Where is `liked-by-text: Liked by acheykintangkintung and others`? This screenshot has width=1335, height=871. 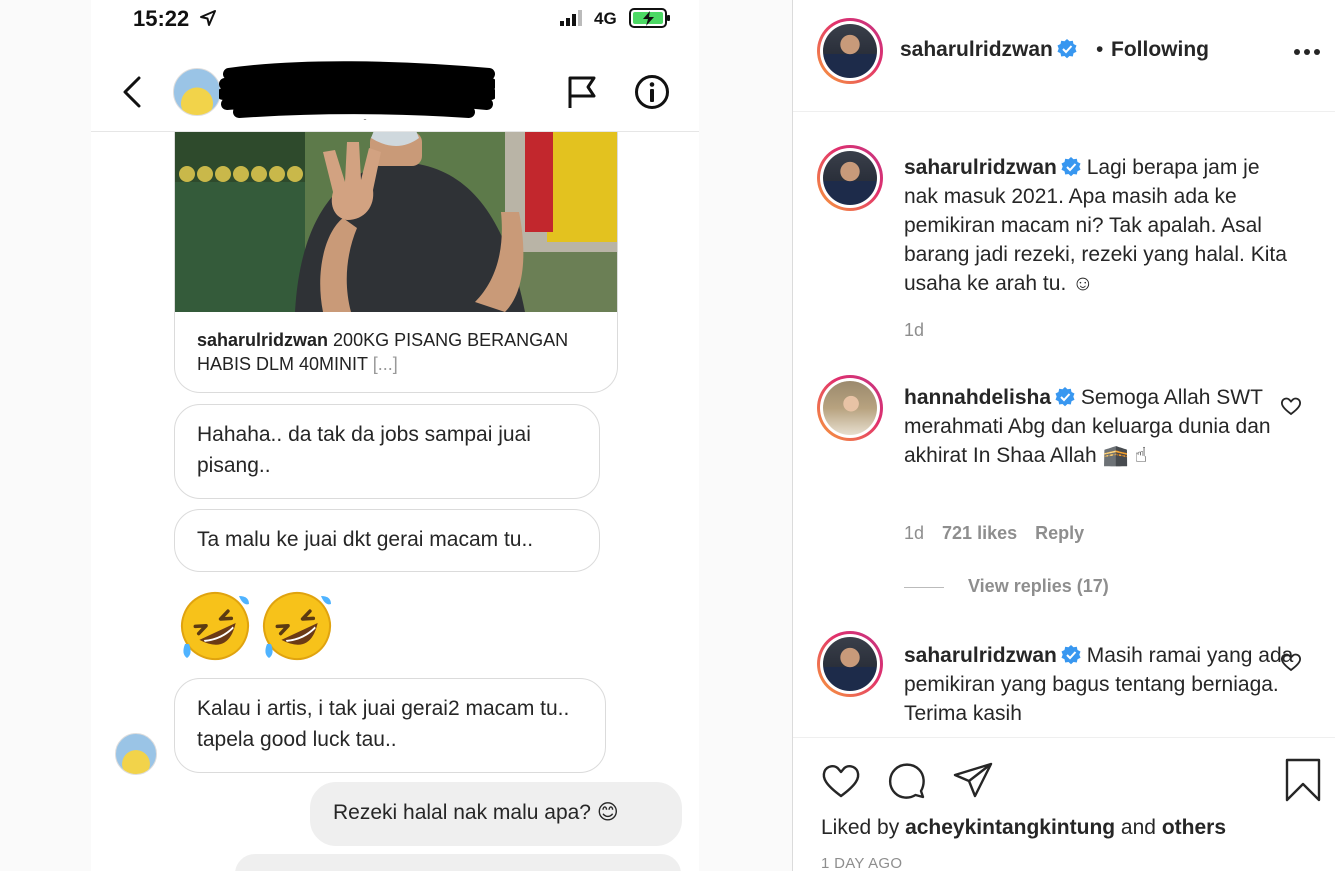 liked-by-text: Liked by acheykintangkintung and others is located at coordinates (1023, 827).